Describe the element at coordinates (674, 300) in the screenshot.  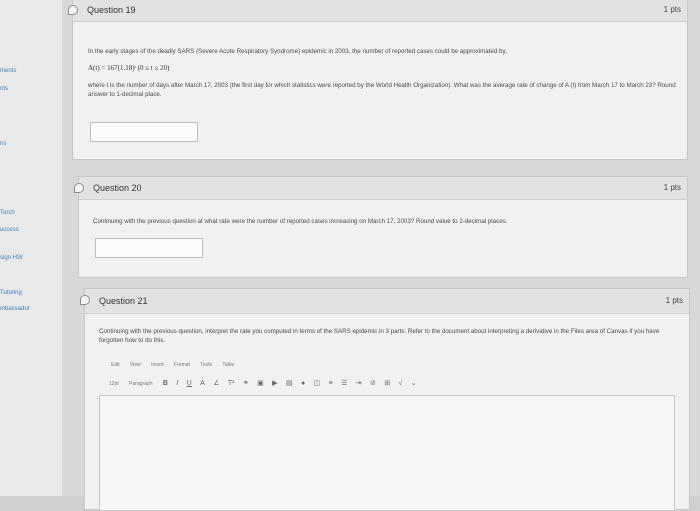
I see `question-21-points: 1 pts` at that location.